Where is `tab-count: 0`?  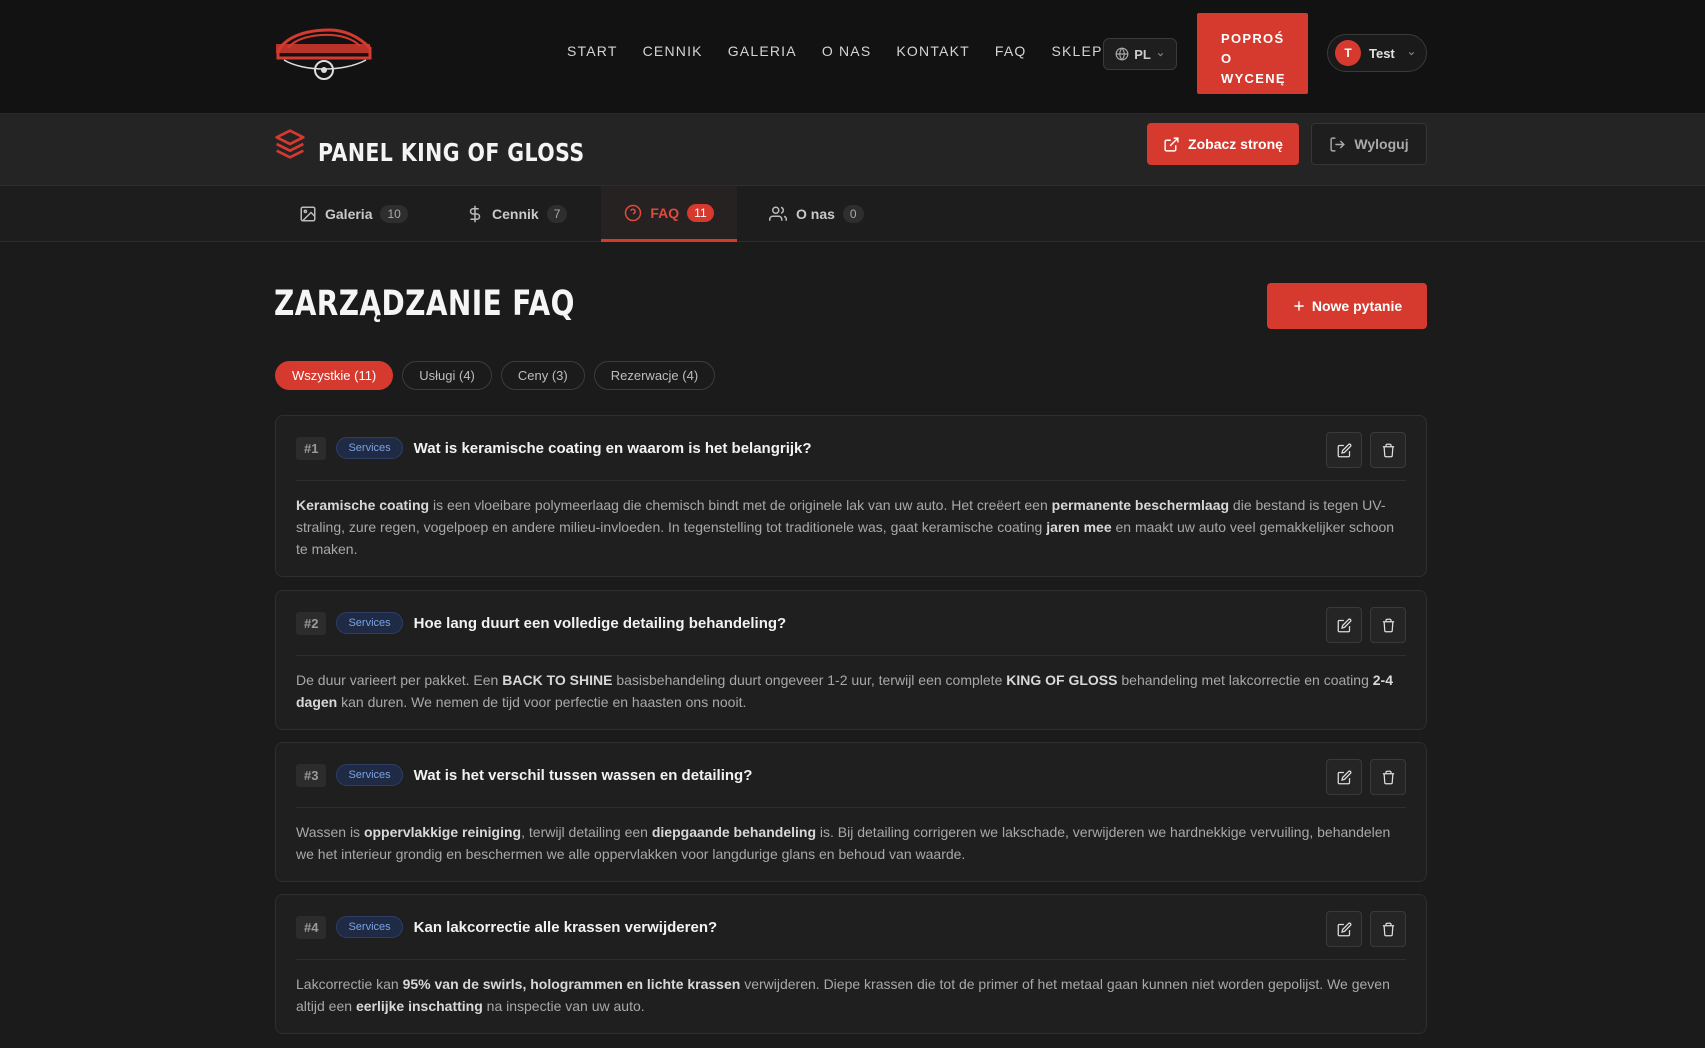
tab-count: 0 is located at coordinates (853, 214).